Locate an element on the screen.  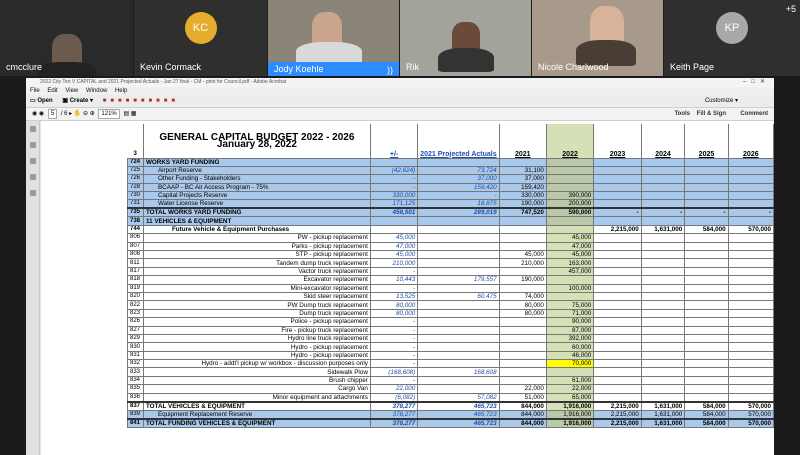
participant-tile-keith: KP Keith Page +5 is located at coordinates (732, 38).